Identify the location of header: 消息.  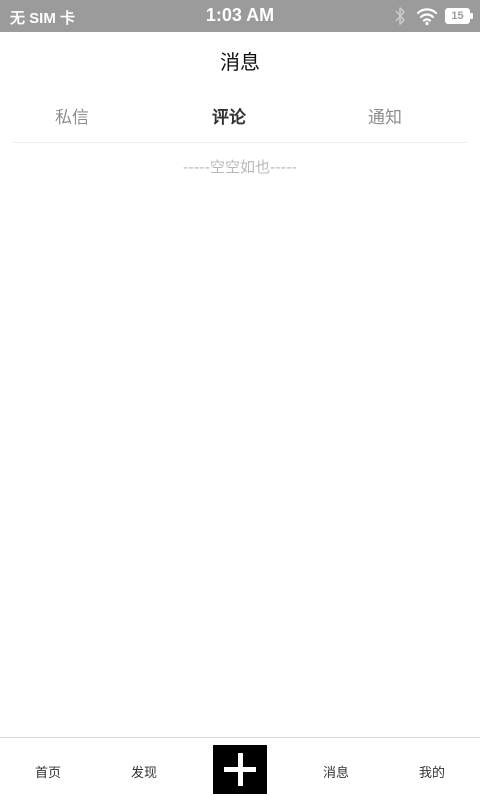
(240, 59).